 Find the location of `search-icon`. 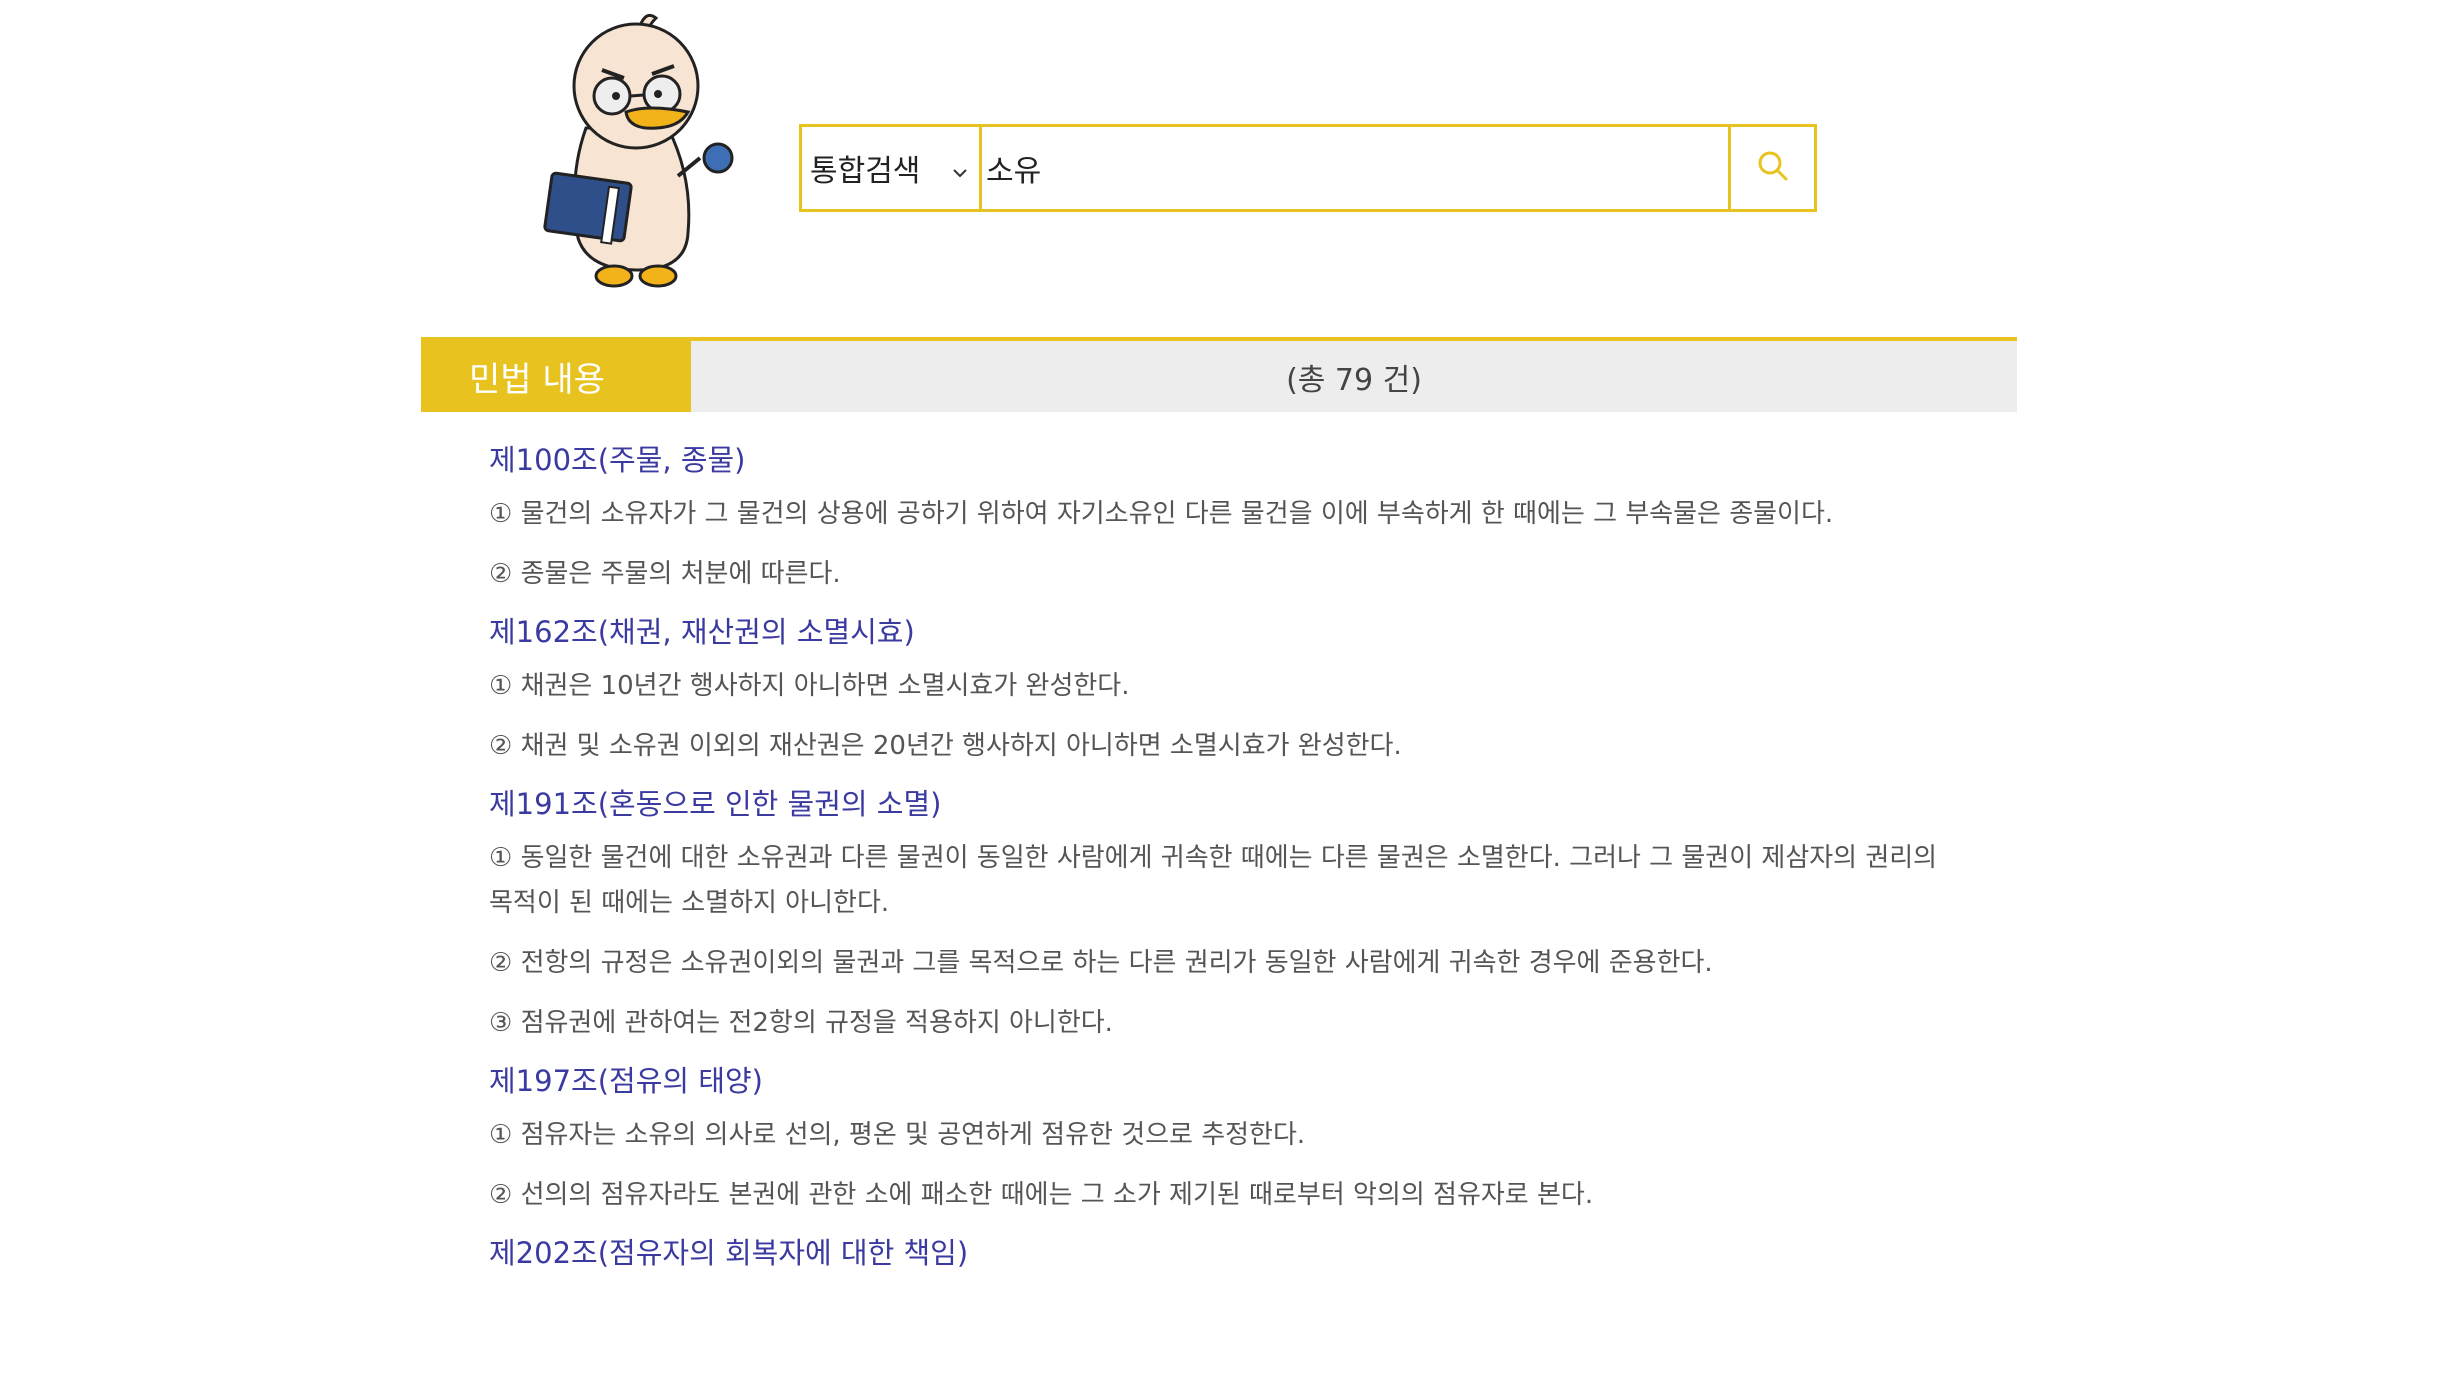

search-icon is located at coordinates (1773, 168).